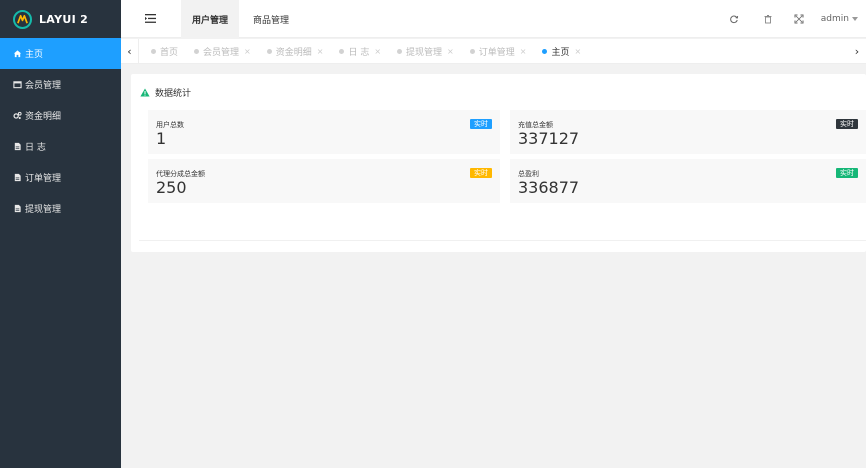 The width and height of the screenshot is (866, 468). I want to click on sidebar: LAYUI 2 主页 会员管理 资金明细 日 志 订单管理 提现管理, so click(60, 234).